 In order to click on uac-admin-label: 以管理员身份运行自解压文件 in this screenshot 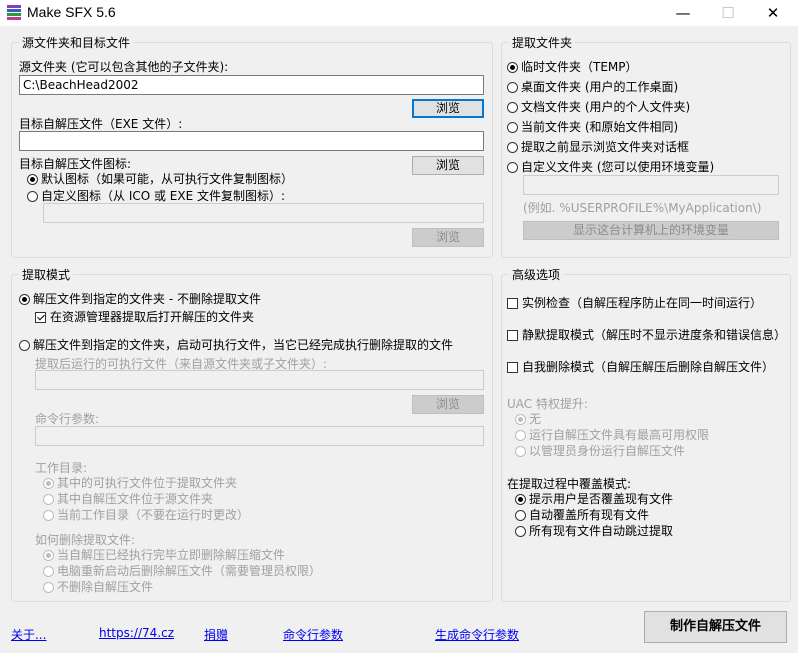, I will do `click(607, 451)`.